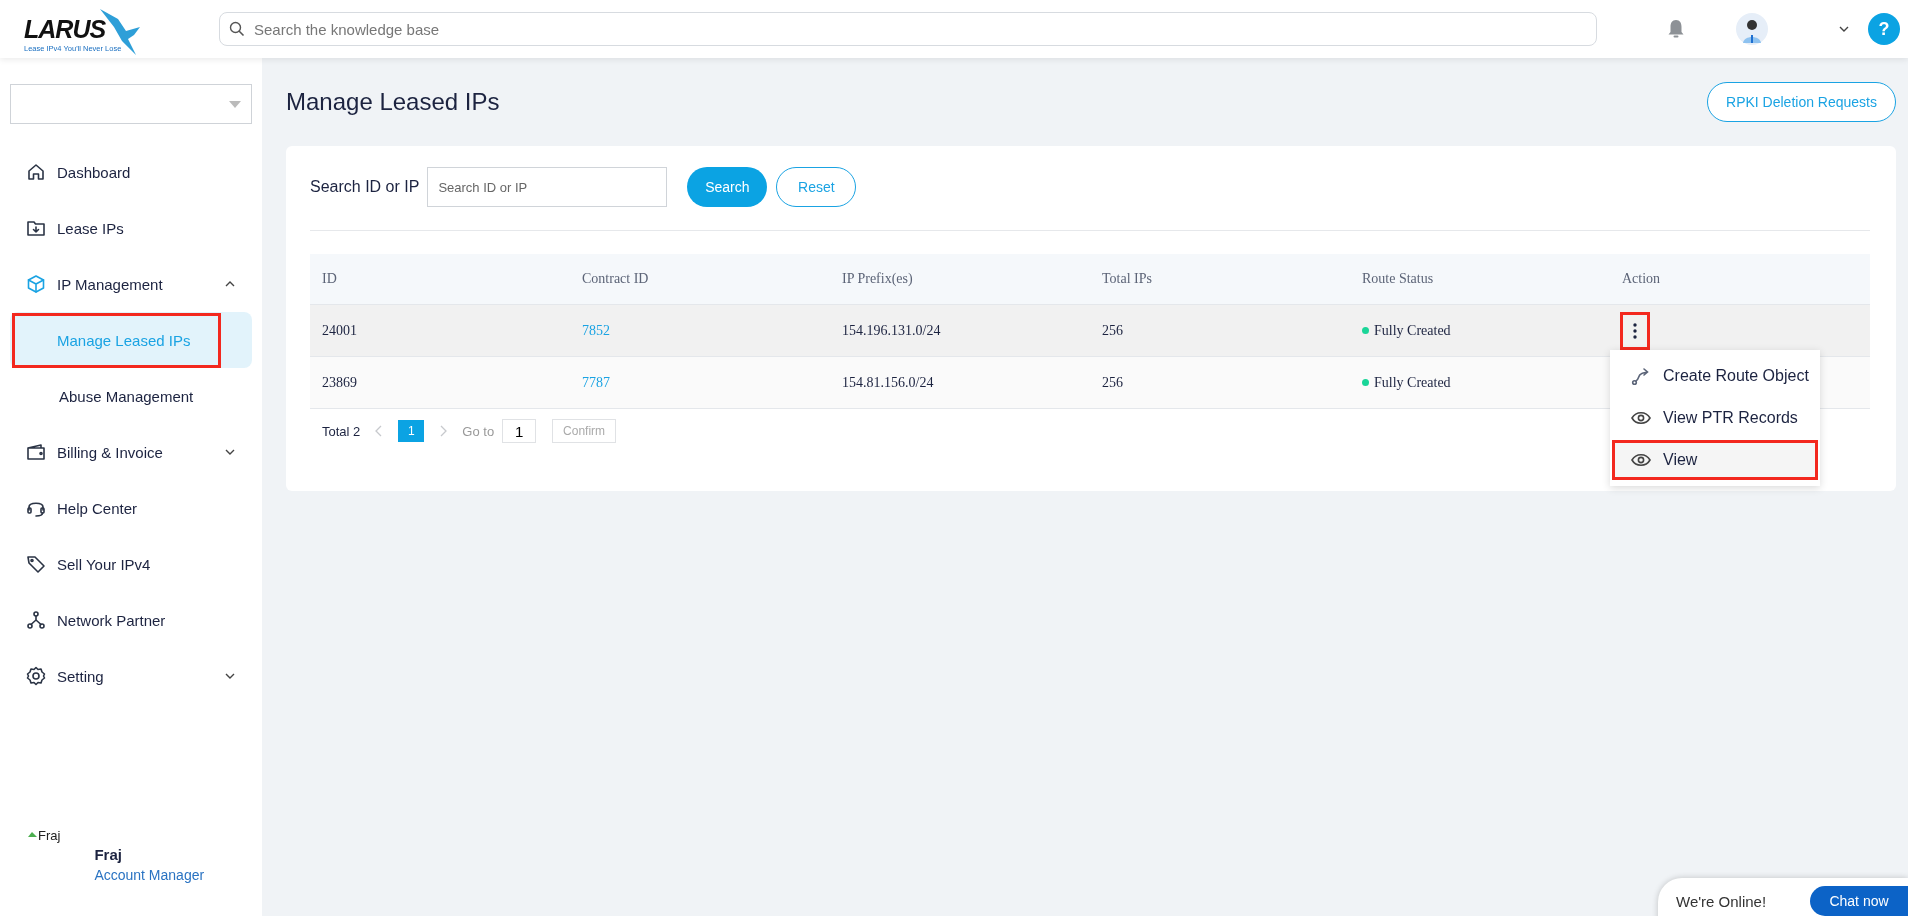  What do you see at coordinates (131, 452) in the screenshot?
I see `sidebar-item: Billing & Invoice` at bounding box center [131, 452].